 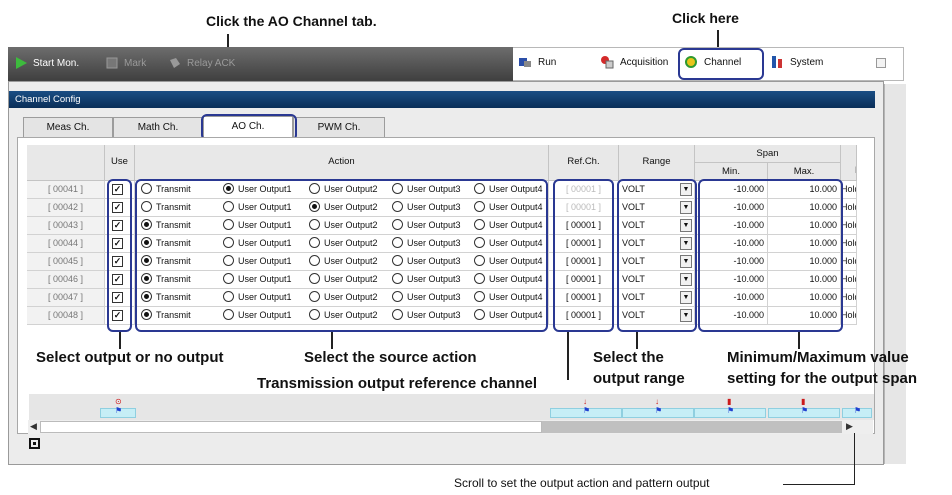 I want to click on action-column-highlight, so click(x=341, y=255).